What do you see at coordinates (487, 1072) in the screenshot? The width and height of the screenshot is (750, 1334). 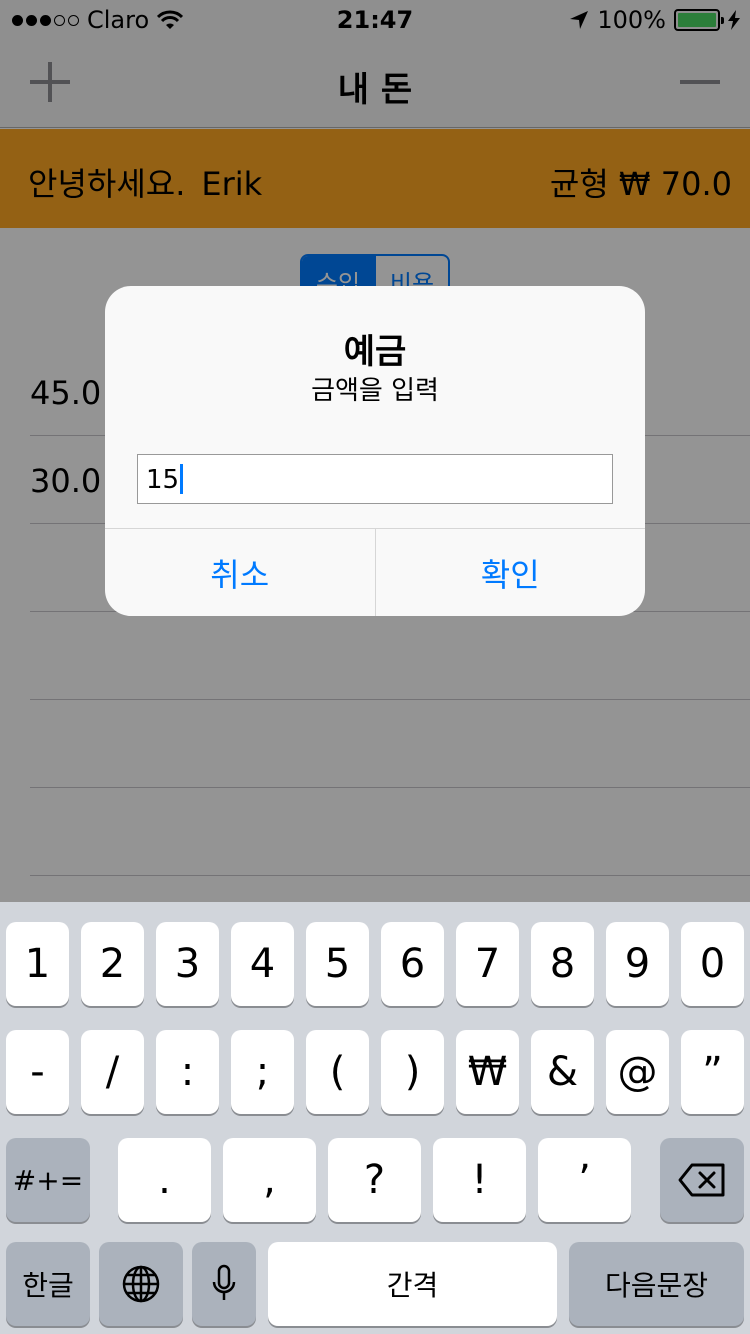 I see `key: ₩` at bounding box center [487, 1072].